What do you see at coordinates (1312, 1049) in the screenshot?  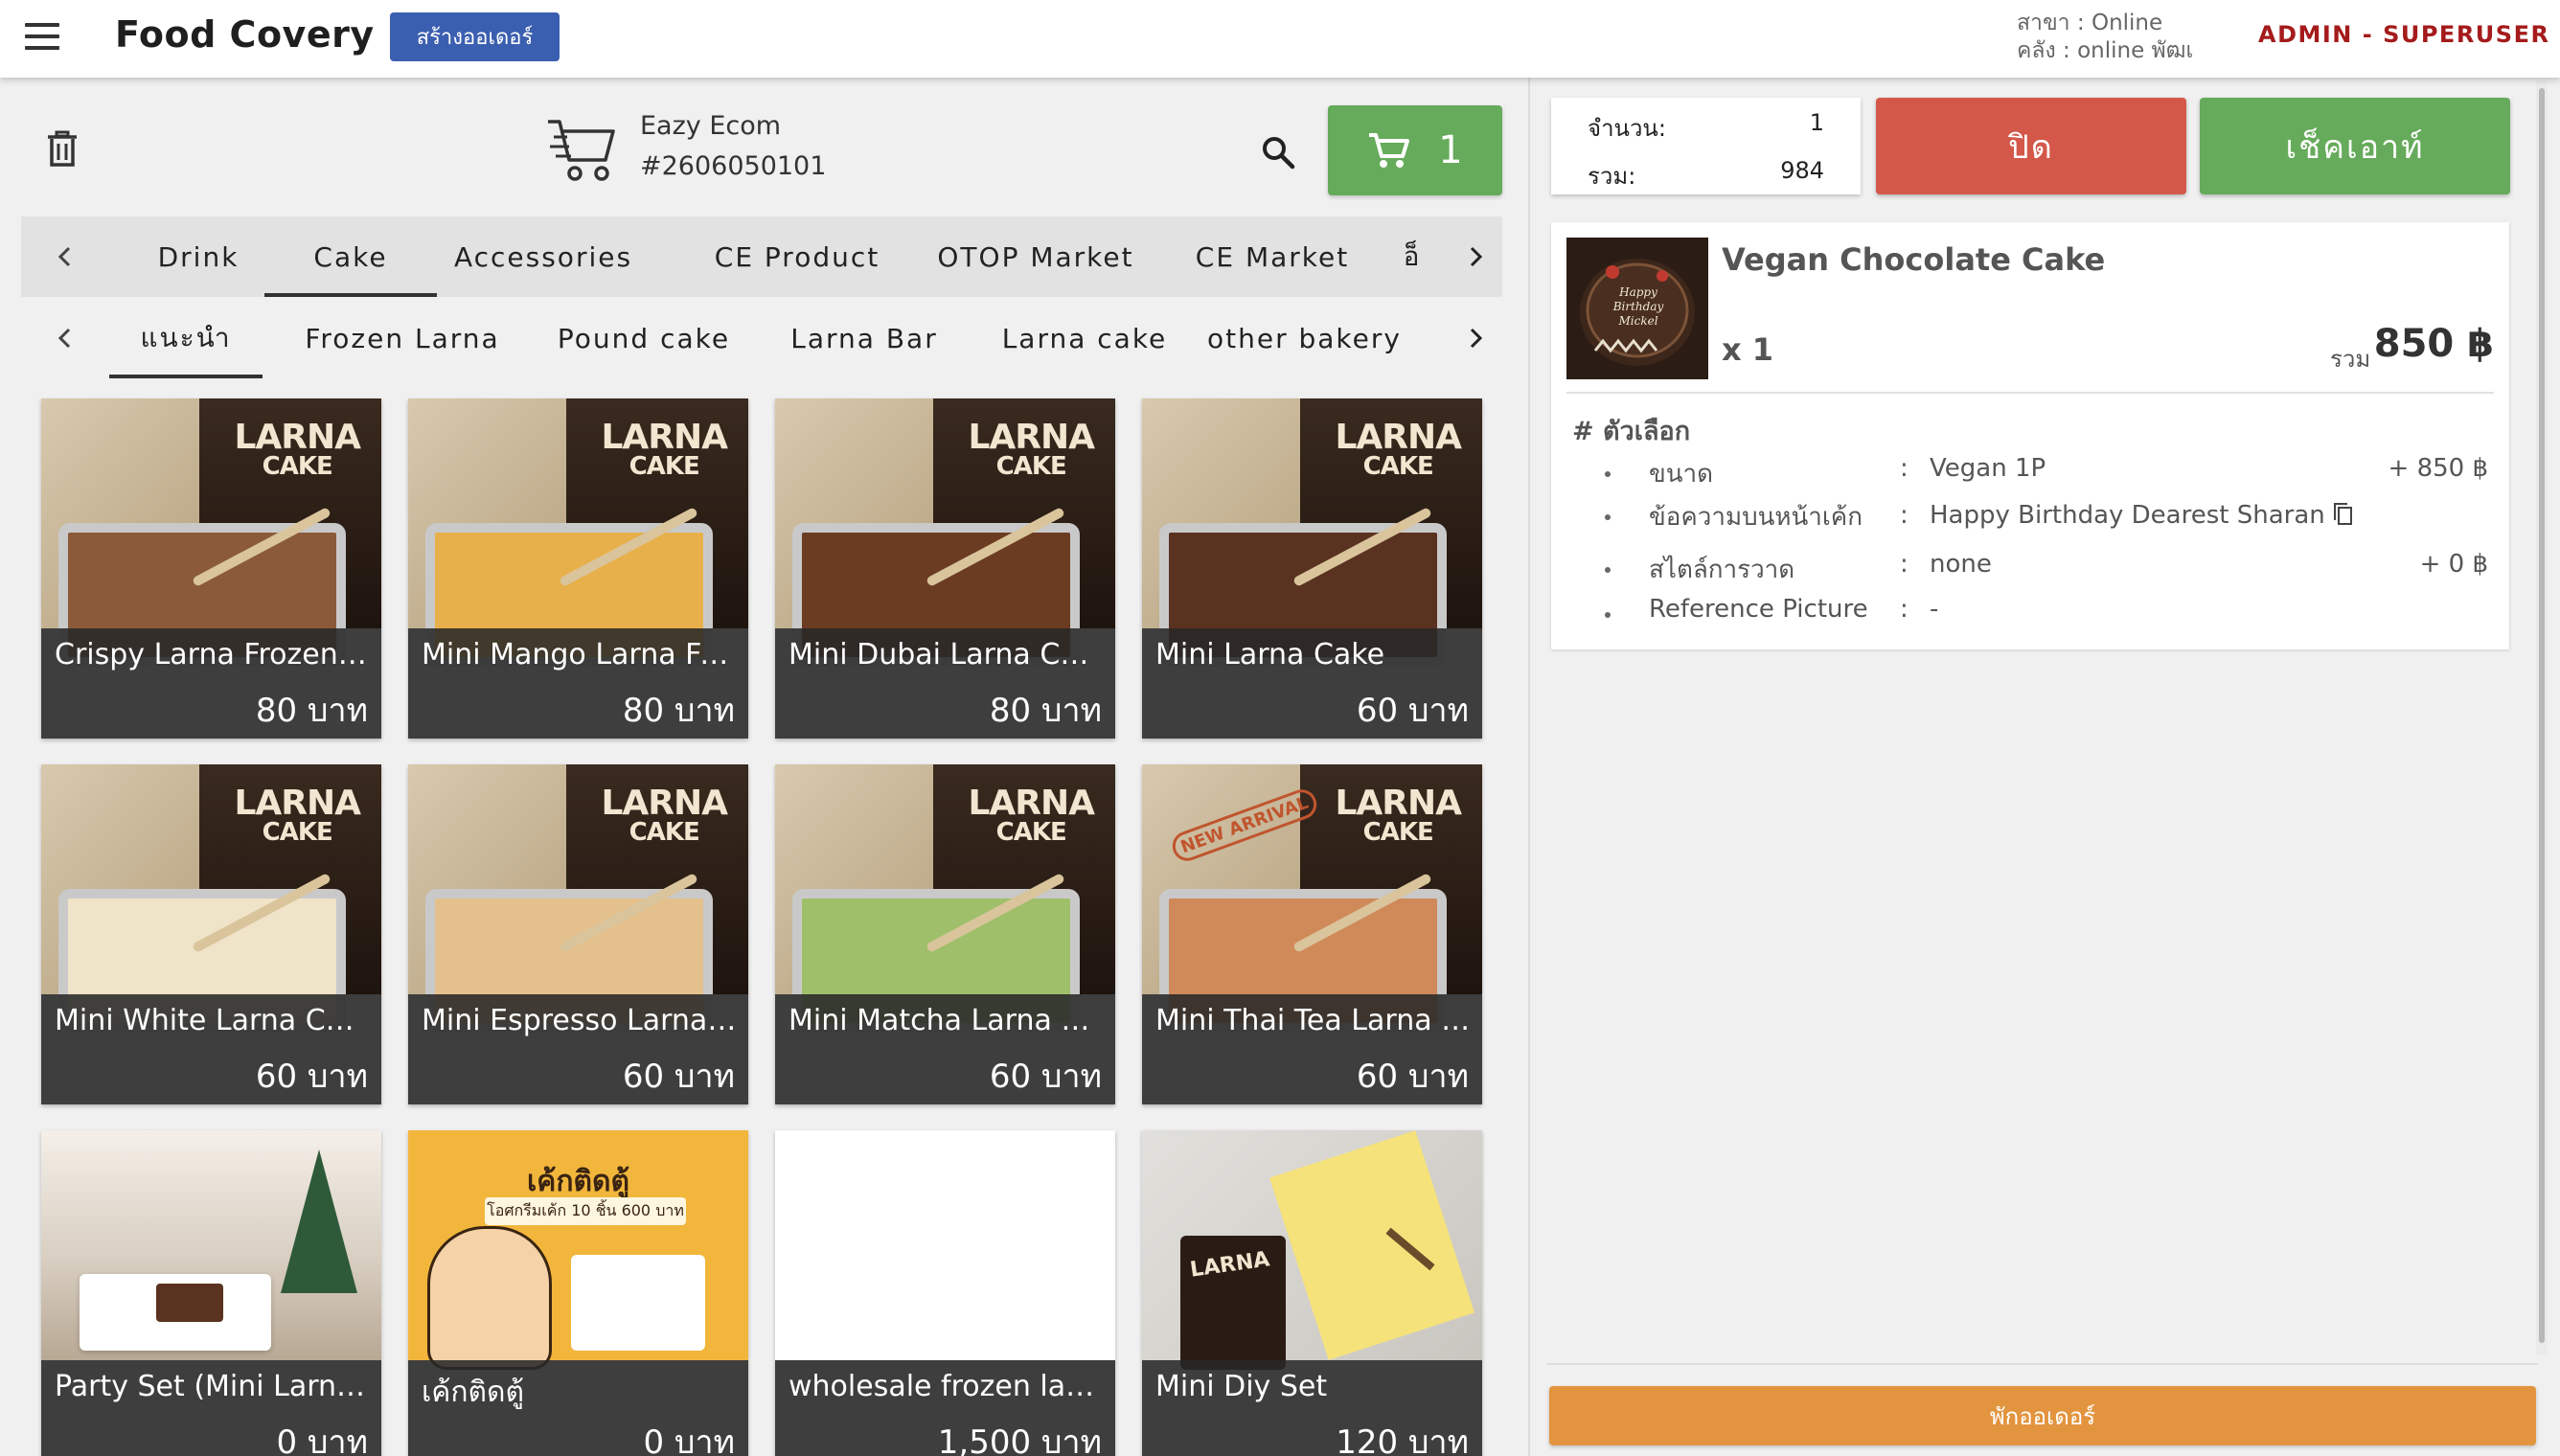 I see `product-caption: Mini Thai Tea Larna C... 60 บาท` at bounding box center [1312, 1049].